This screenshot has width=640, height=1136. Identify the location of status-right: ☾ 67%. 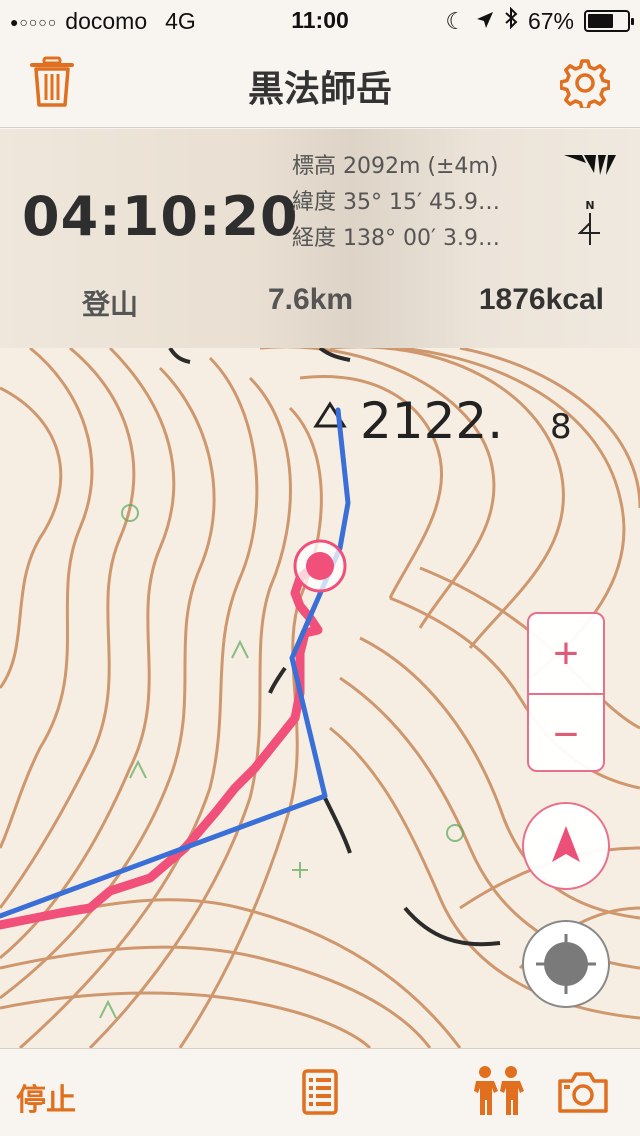
(539, 20).